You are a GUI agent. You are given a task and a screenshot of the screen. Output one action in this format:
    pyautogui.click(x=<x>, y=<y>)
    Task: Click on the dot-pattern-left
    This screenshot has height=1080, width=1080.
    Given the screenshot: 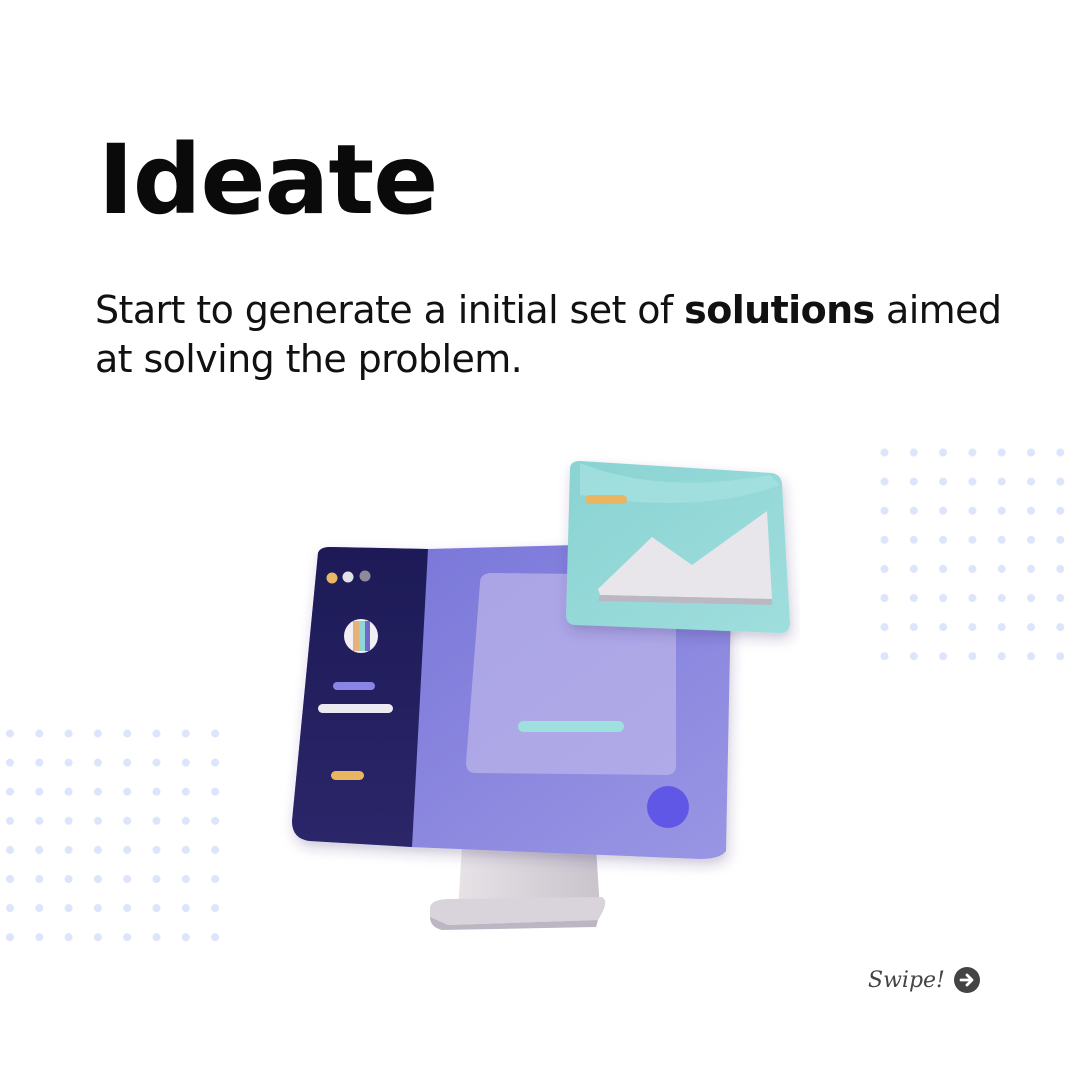 What is the action you would take?
    pyautogui.click(x=112, y=836)
    